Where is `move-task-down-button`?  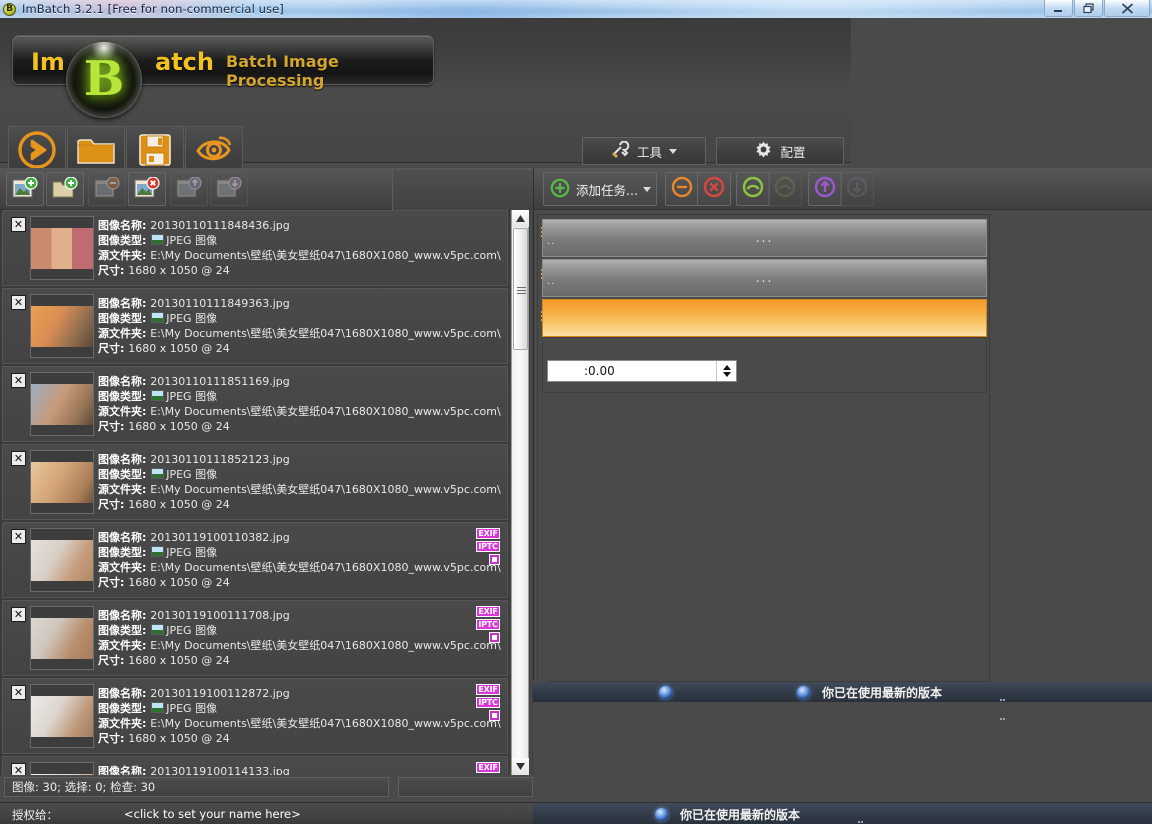 move-task-down-button is located at coordinates (857, 189).